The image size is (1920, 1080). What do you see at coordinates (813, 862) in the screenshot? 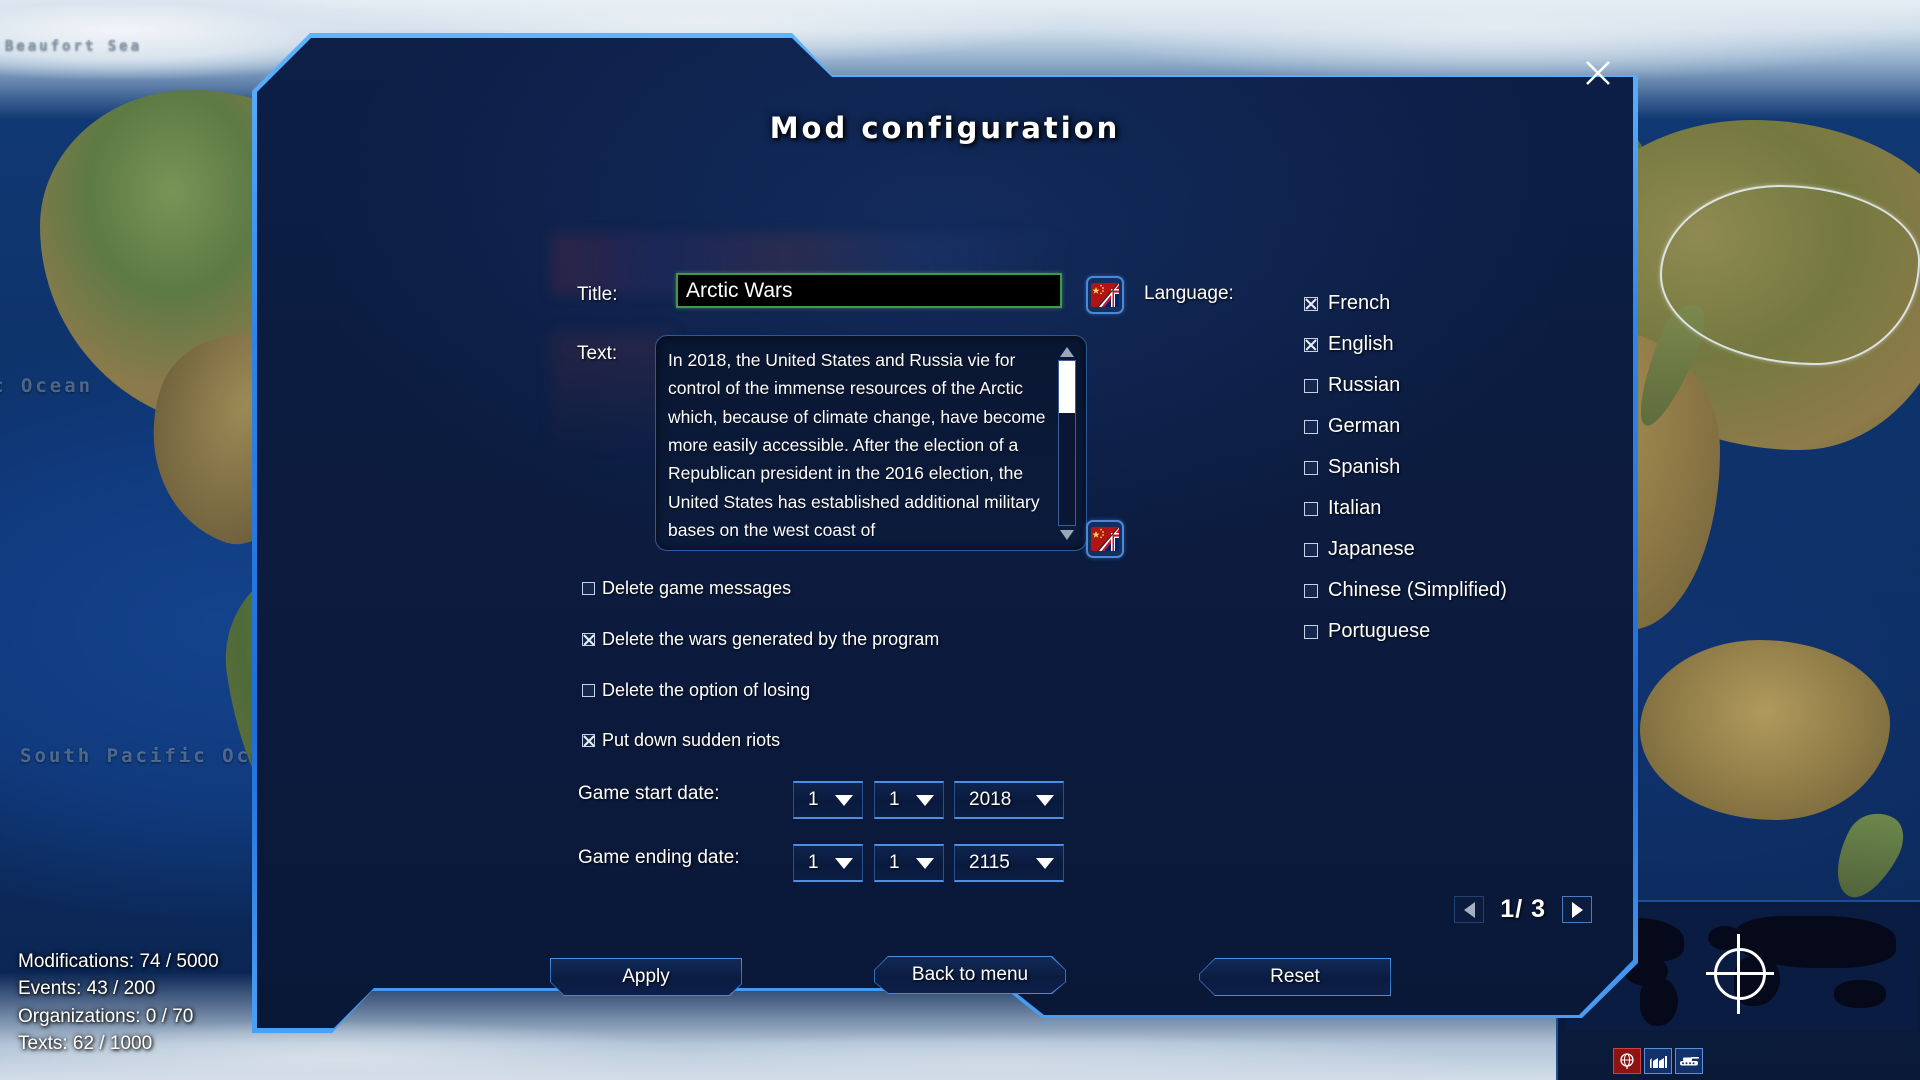
I see `end-date-day-value: 1` at bounding box center [813, 862].